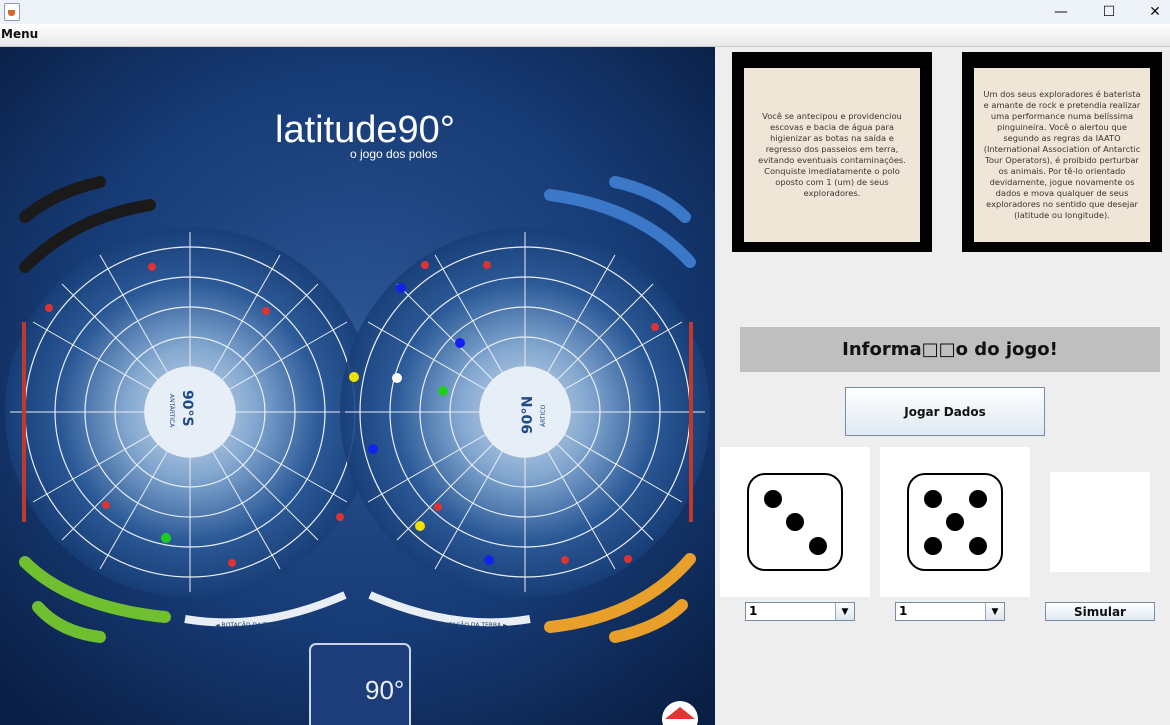 This screenshot has height=725, width=1170. I want to click on board-subtitle: o jogo dos polos, so click(393, 154).